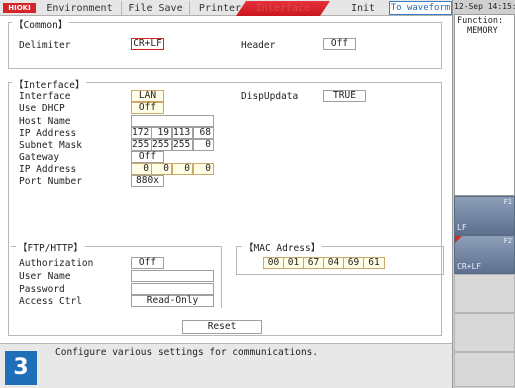 This screenshot has height=388, width=515. I want to click on mac-address-field: 00 01 67 04 69 61, so click(324, 263).